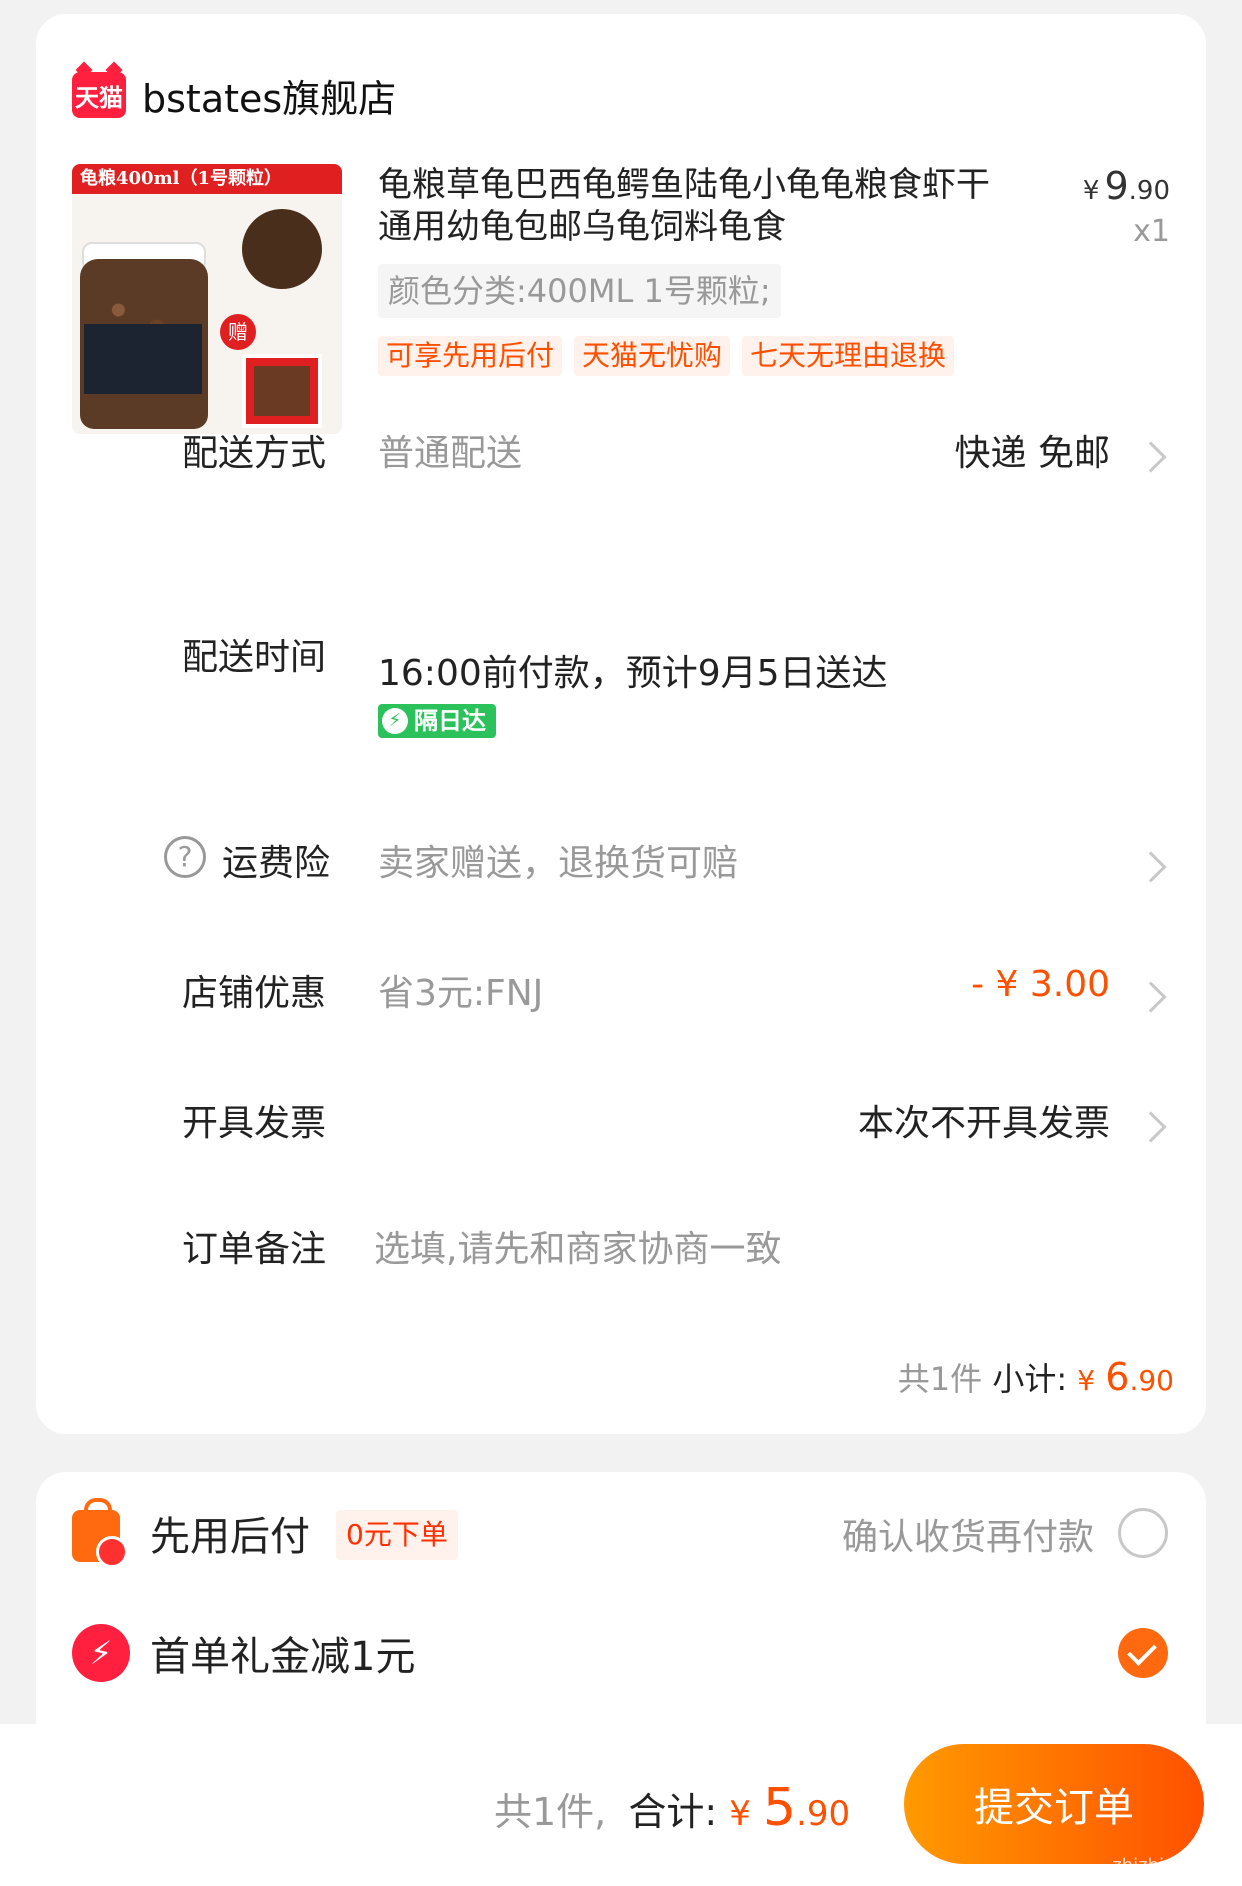 This screenshot has height=1886, width=1242. I want to click on total-int: 5, so click(780, 1808).